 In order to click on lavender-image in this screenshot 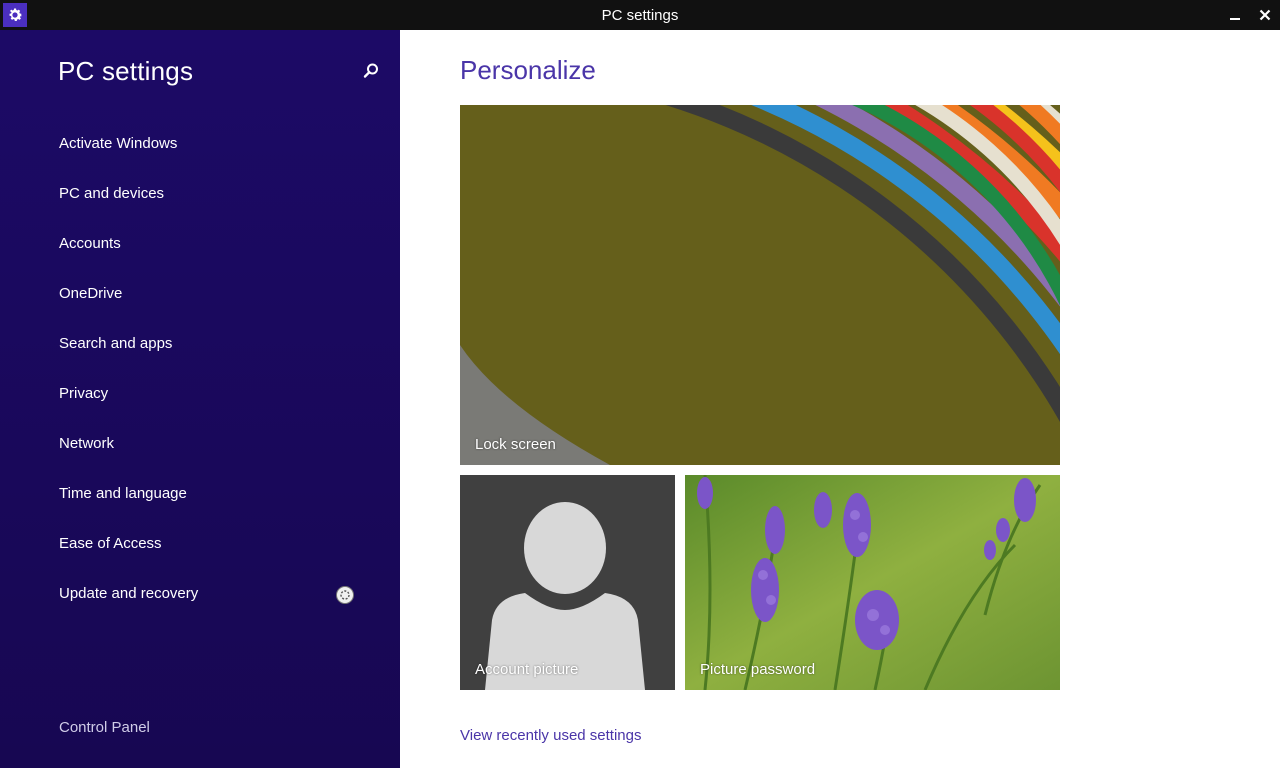, I will do `click(872, 582)`.